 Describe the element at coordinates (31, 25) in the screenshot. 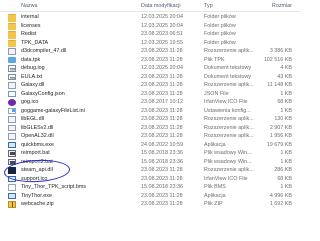

I see `file-name: licenses` at that location.